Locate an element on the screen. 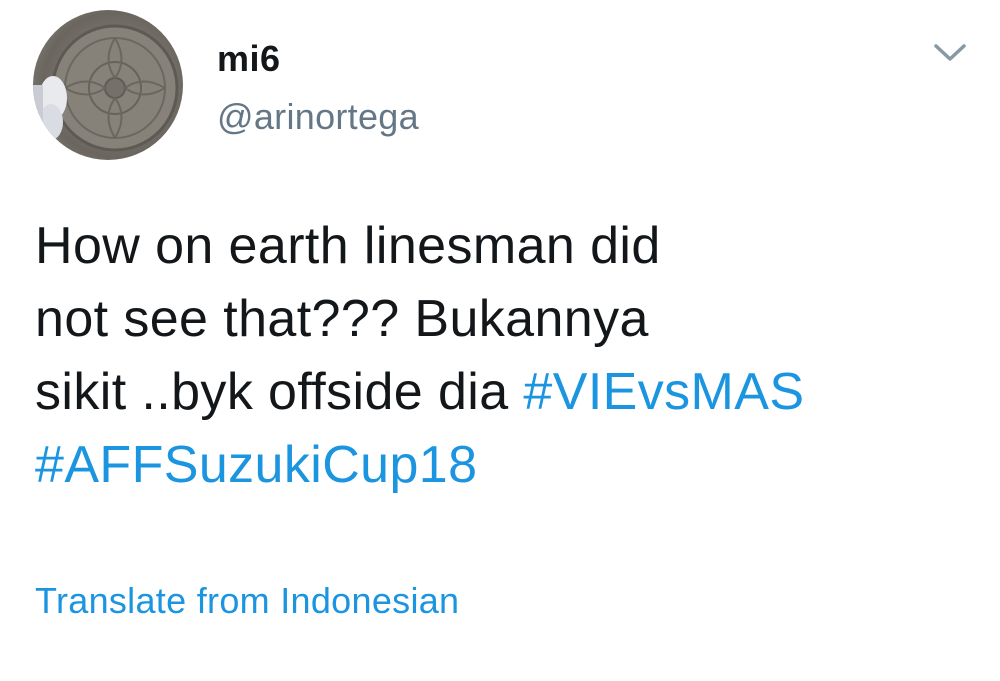 This screenshot has height=681, width=1000. avatar is located at coordinates (108, 85).